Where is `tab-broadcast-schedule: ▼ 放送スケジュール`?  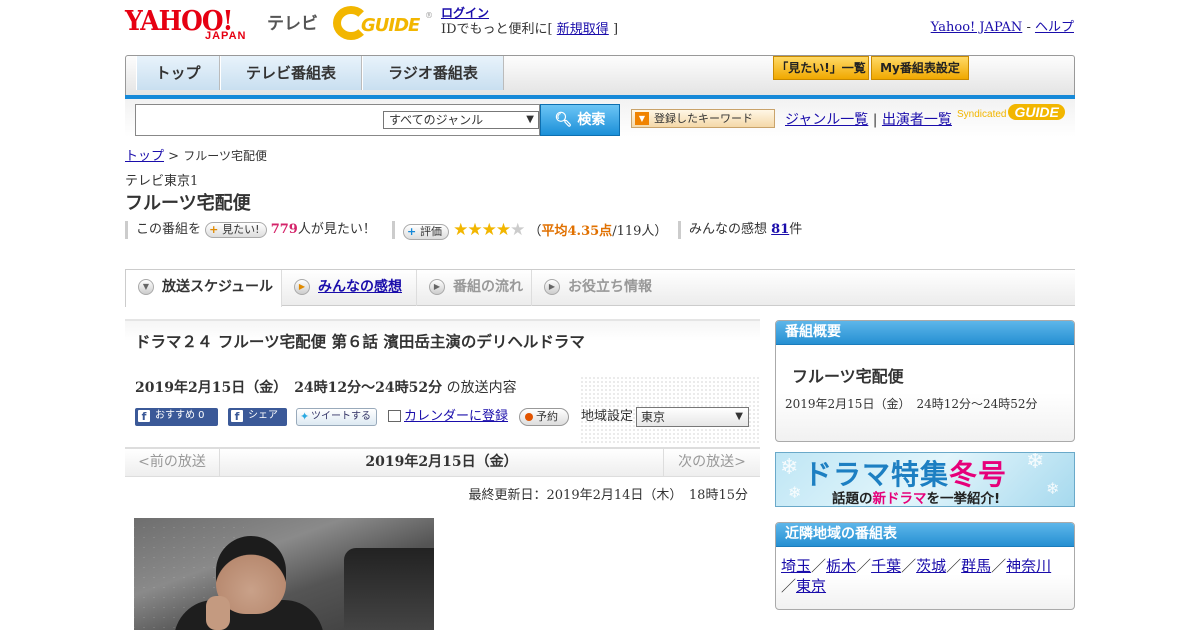 tab-broadcast-schedule: ▼ 放送スケジュール is located at coordinates (203, 288).